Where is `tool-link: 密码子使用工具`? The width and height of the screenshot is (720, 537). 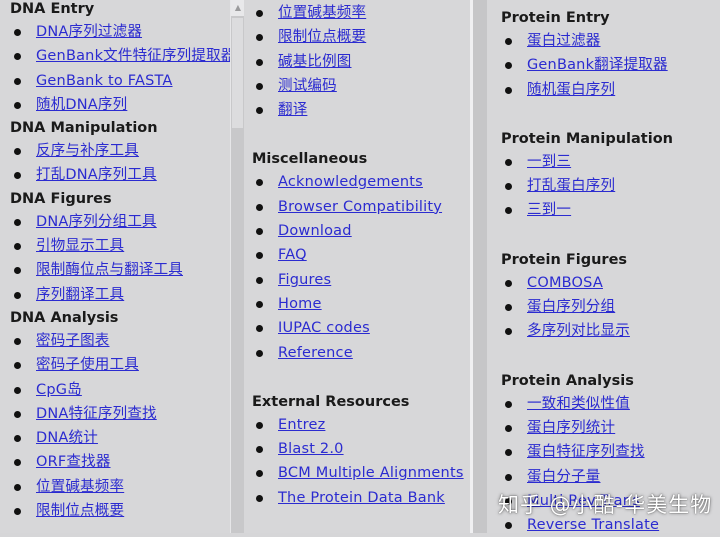 tool-link: 密码子使用工具 is located at coordinates (87, 365).